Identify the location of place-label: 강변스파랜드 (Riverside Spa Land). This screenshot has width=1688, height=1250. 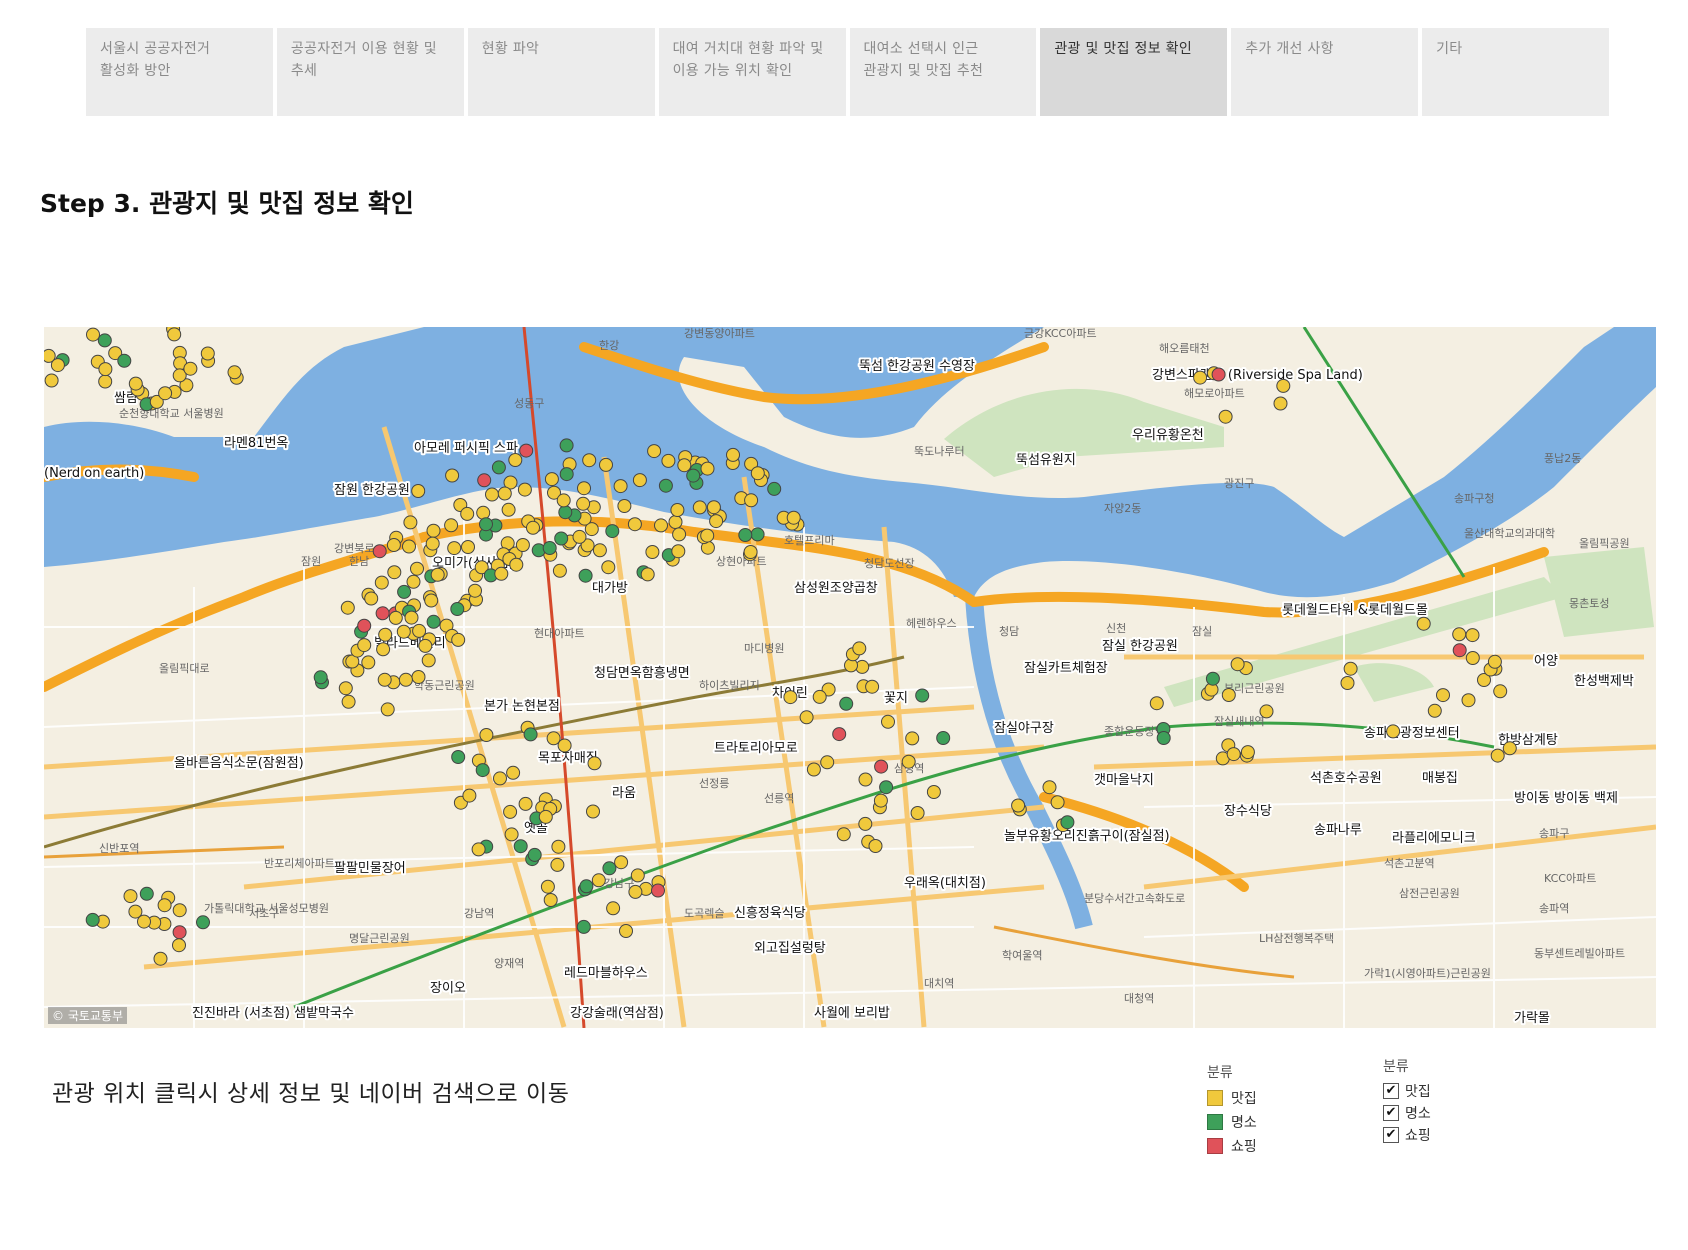
(1257, 375).